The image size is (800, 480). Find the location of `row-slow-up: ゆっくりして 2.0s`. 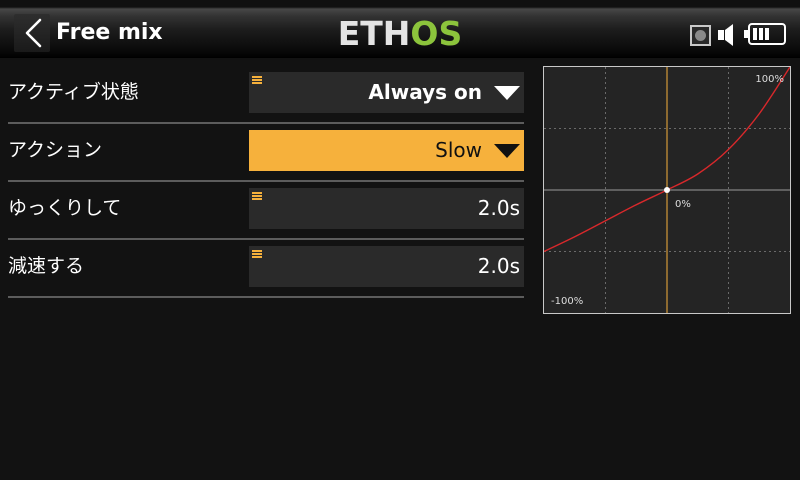

row-slow-up: ゆっくりして 2.0s is located at coordinates (266, 211).